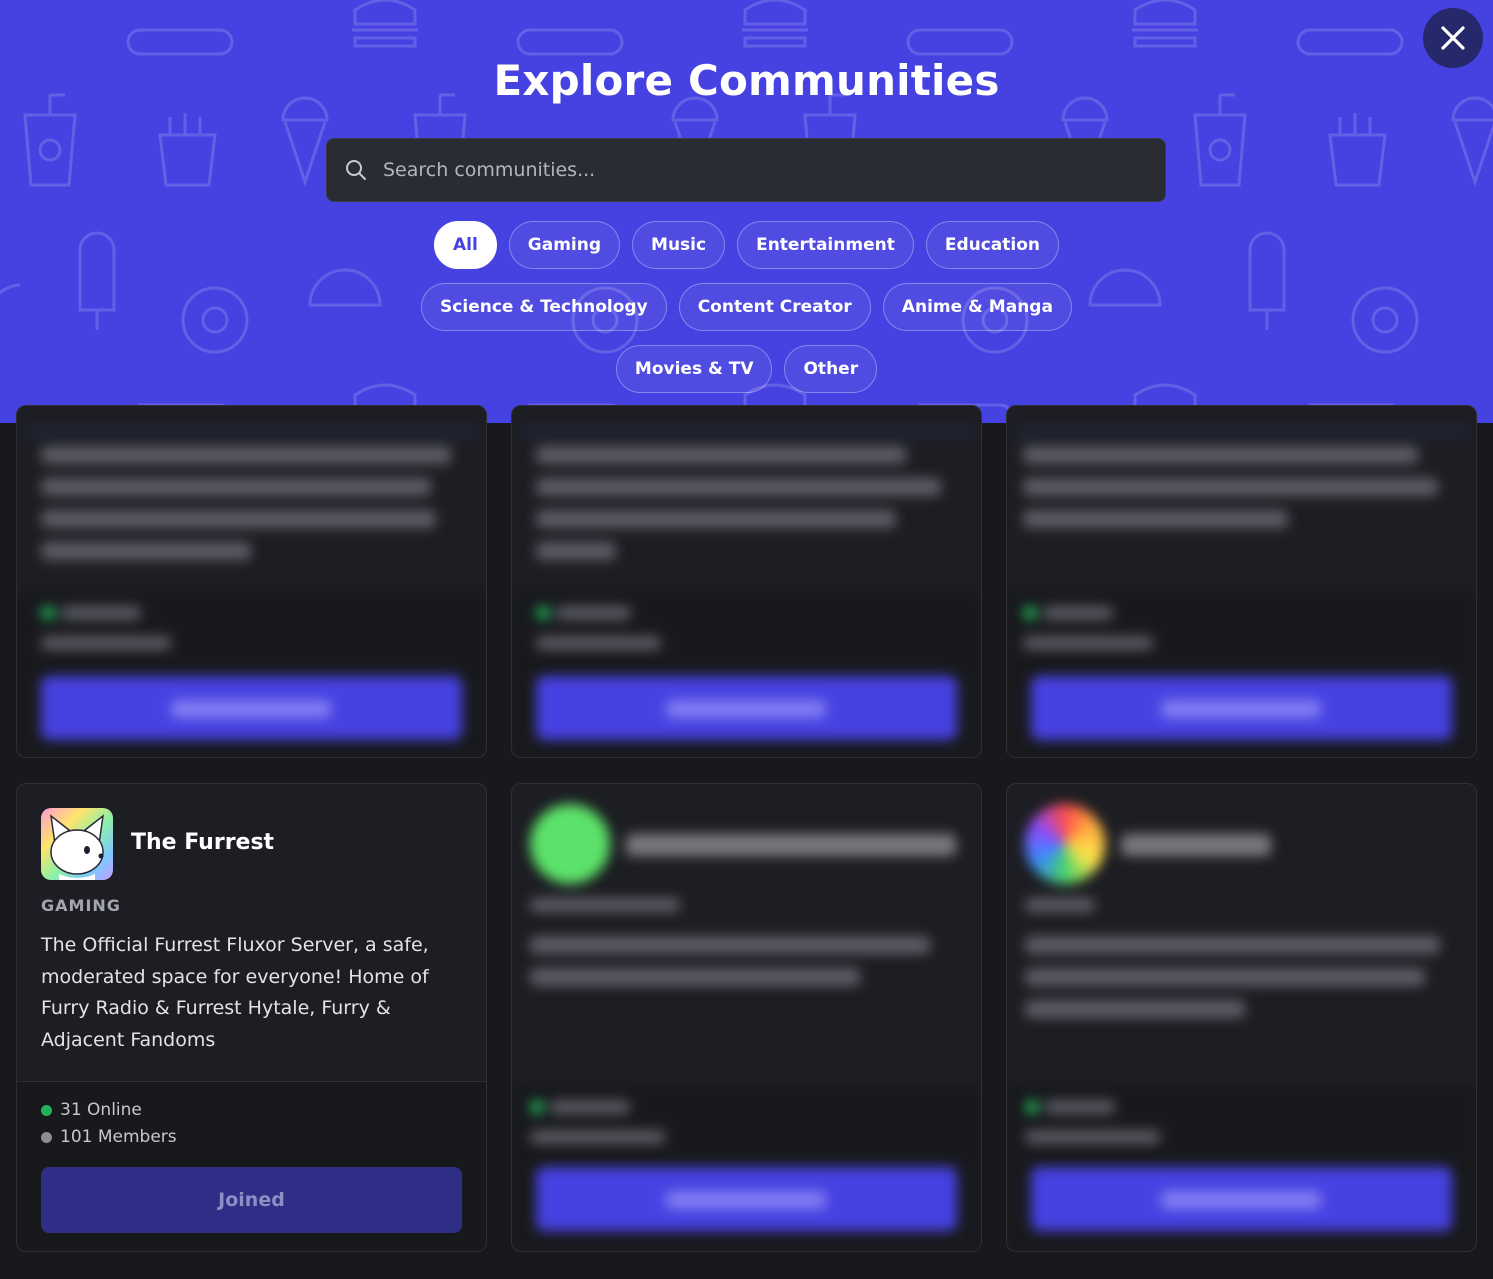 This screenshot has height=1279, width=1493. I want to click on category-chip-content-creator: Content Creator, so click(774, 307).